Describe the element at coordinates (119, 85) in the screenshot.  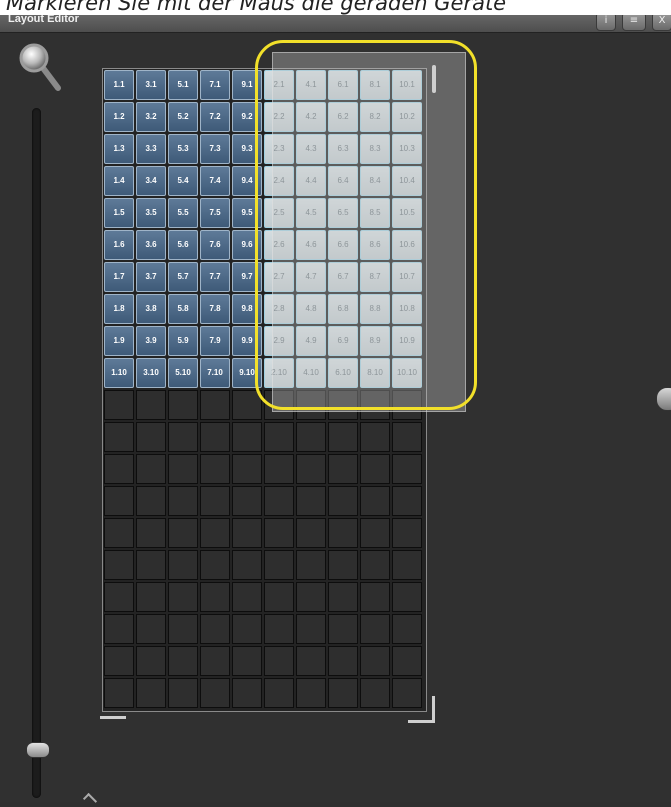
I see `fixture-cell: 1.1` at that location.